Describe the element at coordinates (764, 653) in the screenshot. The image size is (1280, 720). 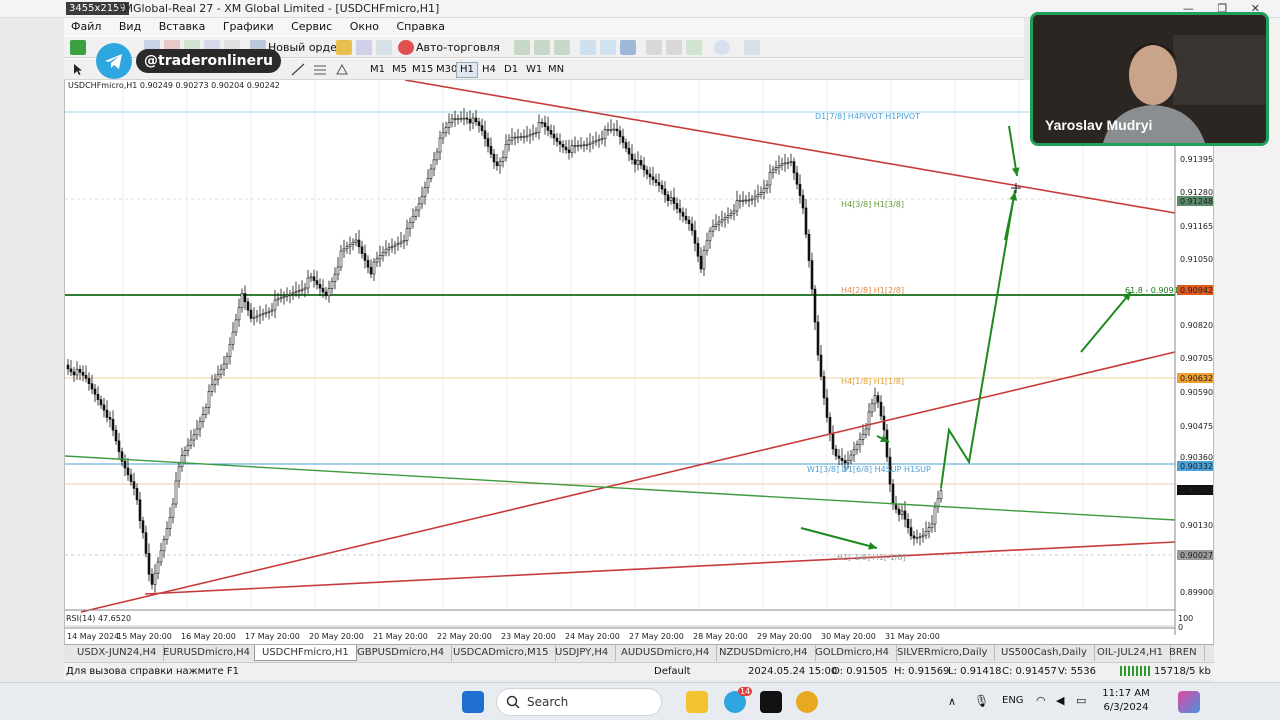
I see `chart-tab: NZDUSDmicro,H4` at that location.